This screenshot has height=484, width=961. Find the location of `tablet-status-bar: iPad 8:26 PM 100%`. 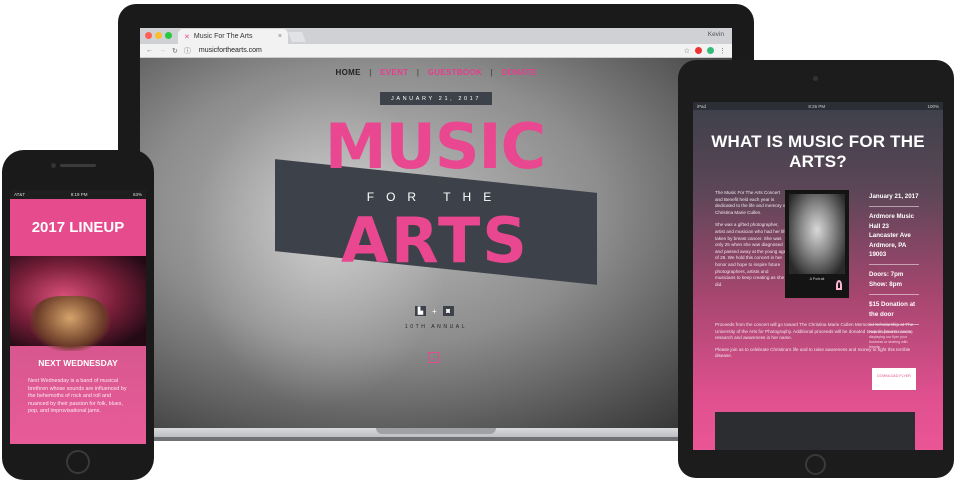

tablet-status-bar: iPad 8:26 PM 100% is located at coordinates (818, 106).